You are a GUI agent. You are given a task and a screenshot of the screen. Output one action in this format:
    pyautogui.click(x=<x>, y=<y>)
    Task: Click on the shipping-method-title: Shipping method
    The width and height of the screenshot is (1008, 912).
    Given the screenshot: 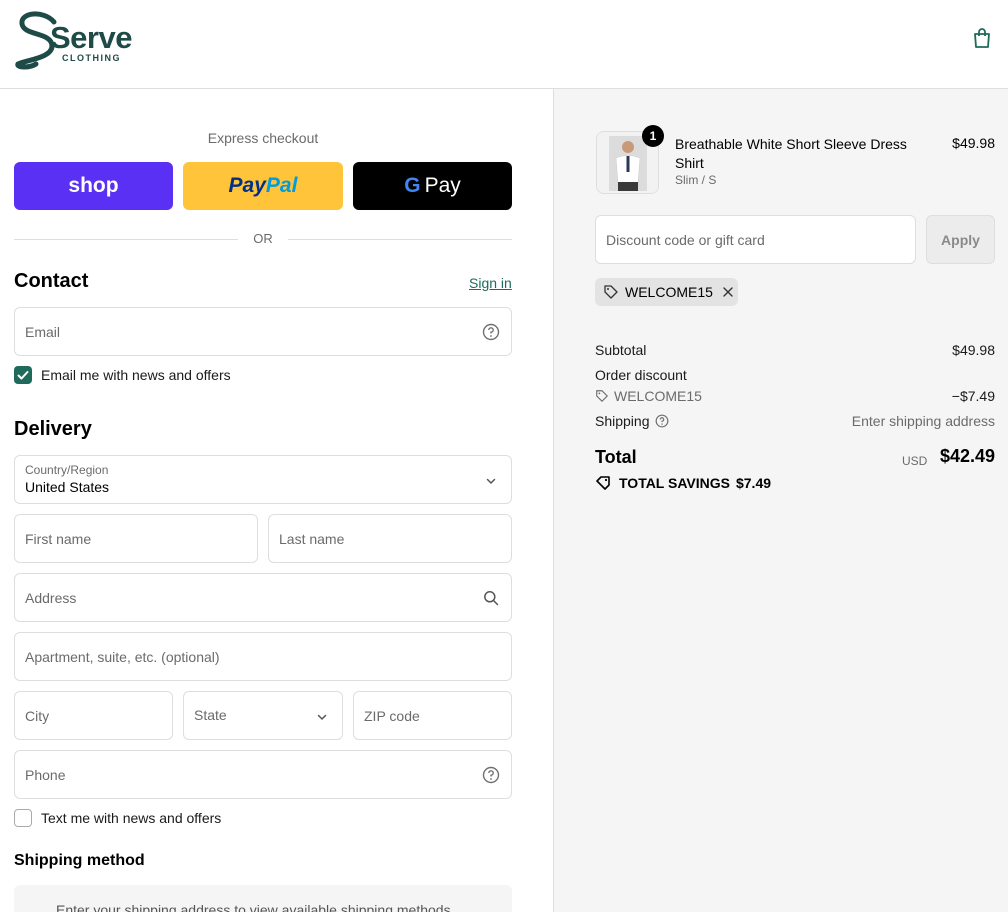 What is the action you would take?
    pyautogui.click(x=79, y=860)
    